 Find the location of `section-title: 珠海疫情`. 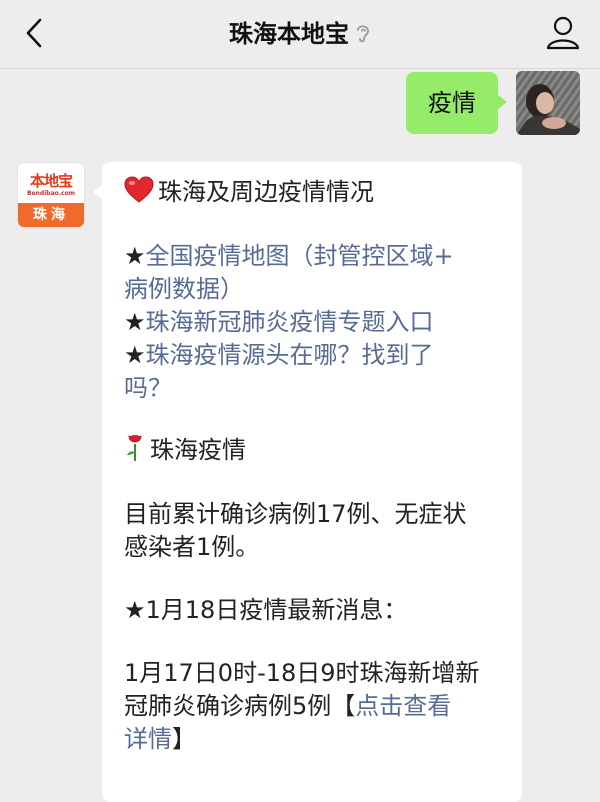

section-title: 珠海疫情 is located at coordinates (314, 449).